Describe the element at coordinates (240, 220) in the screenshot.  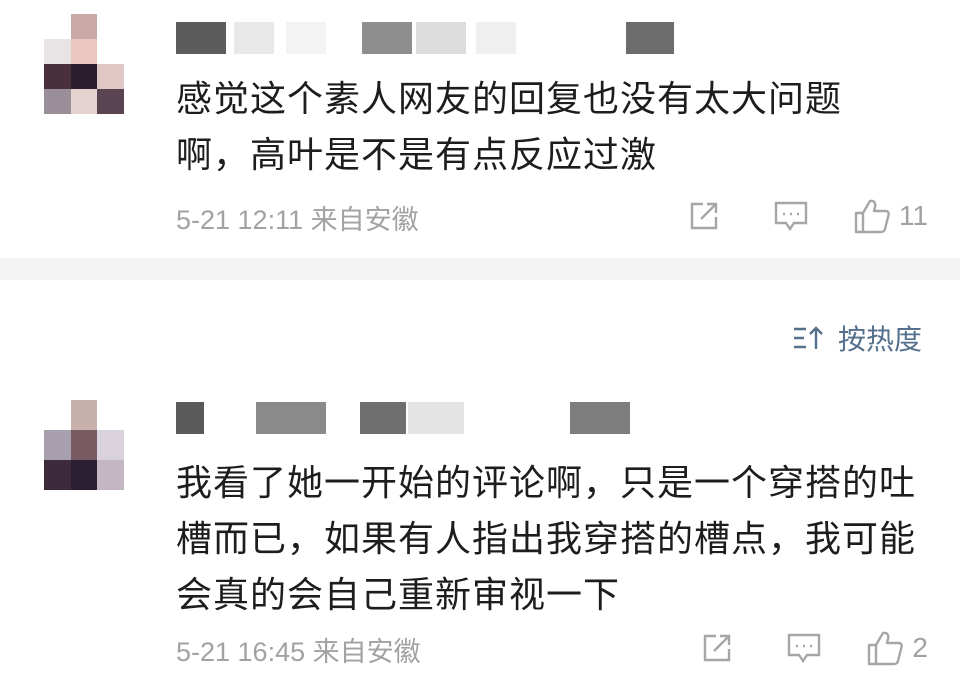
I see `comment-date: 5-21 12:11` at that location.